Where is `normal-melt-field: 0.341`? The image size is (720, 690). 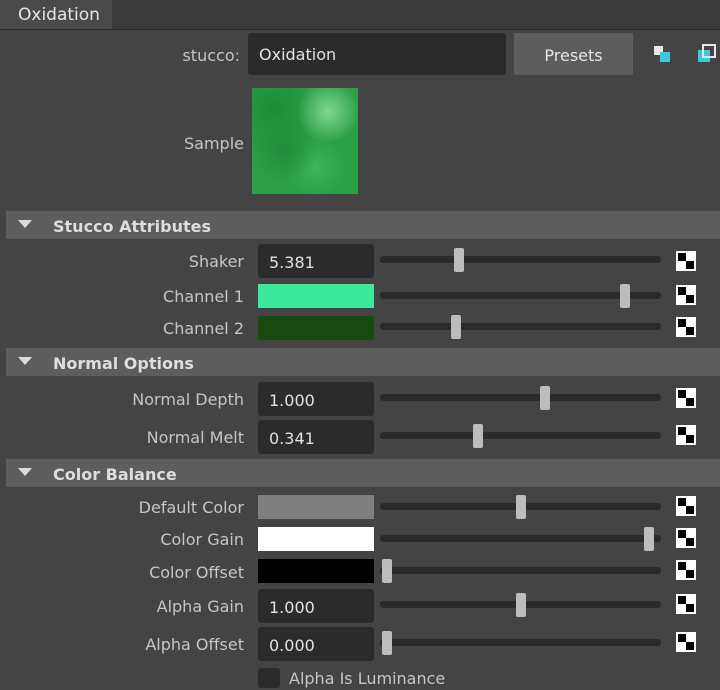
normal-melt-field: 0.341 is located at coordinates (316, 437).